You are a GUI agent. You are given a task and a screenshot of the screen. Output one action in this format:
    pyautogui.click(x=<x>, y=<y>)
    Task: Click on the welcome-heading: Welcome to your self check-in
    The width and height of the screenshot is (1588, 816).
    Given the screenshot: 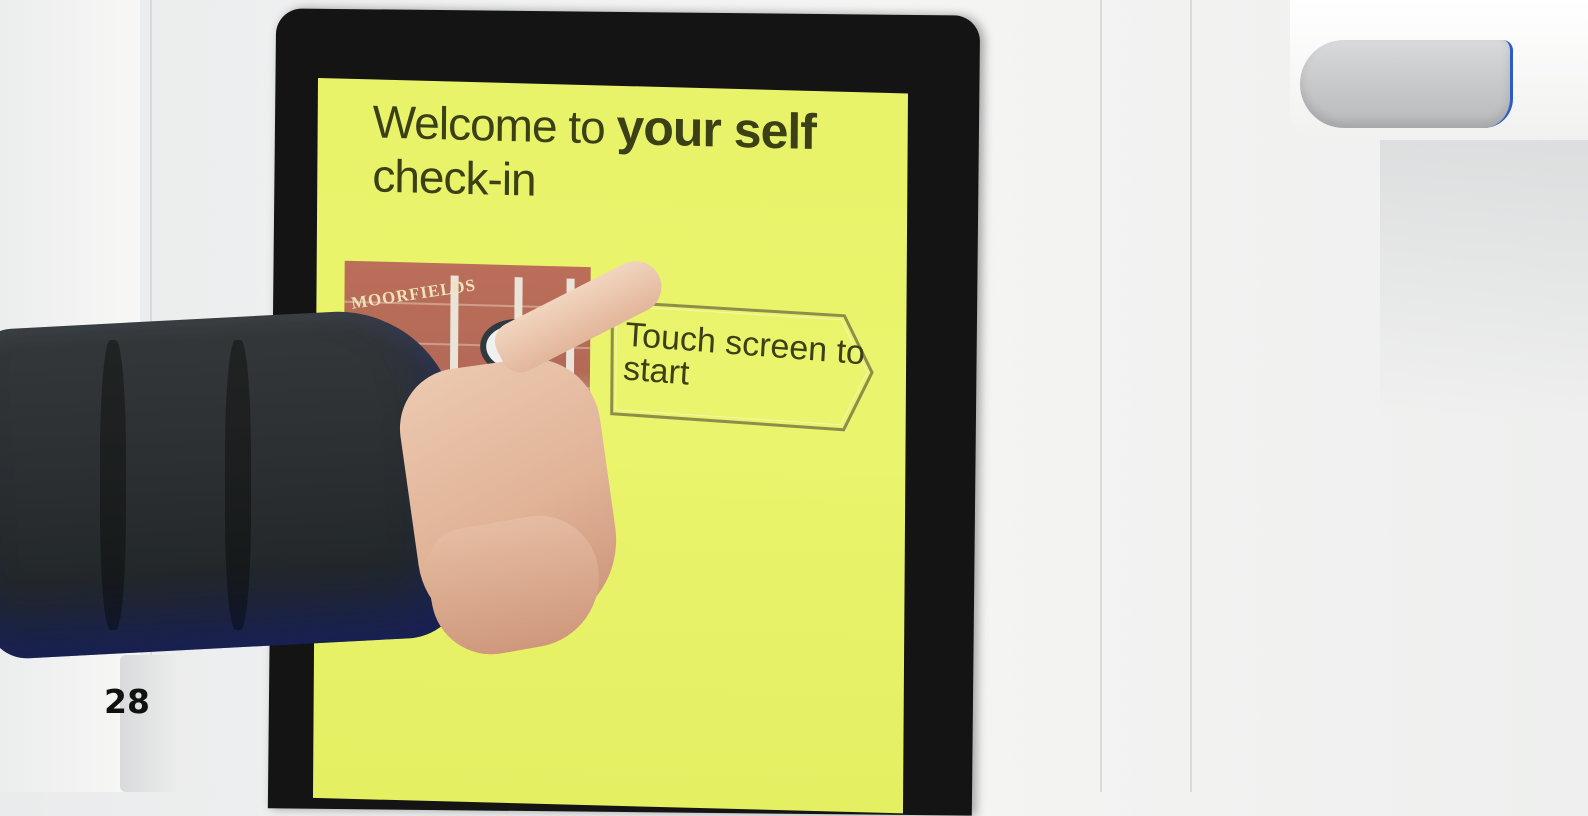 What is the action you would take?
    pyautogui.click(x=602, y=153)
    